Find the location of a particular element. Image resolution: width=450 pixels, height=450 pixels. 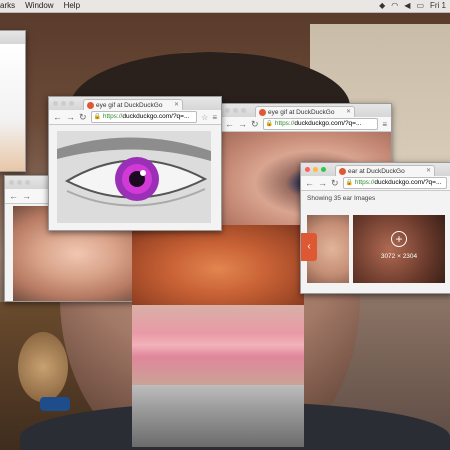

volume-icon: ◀ is located at coordinates (407, 6).